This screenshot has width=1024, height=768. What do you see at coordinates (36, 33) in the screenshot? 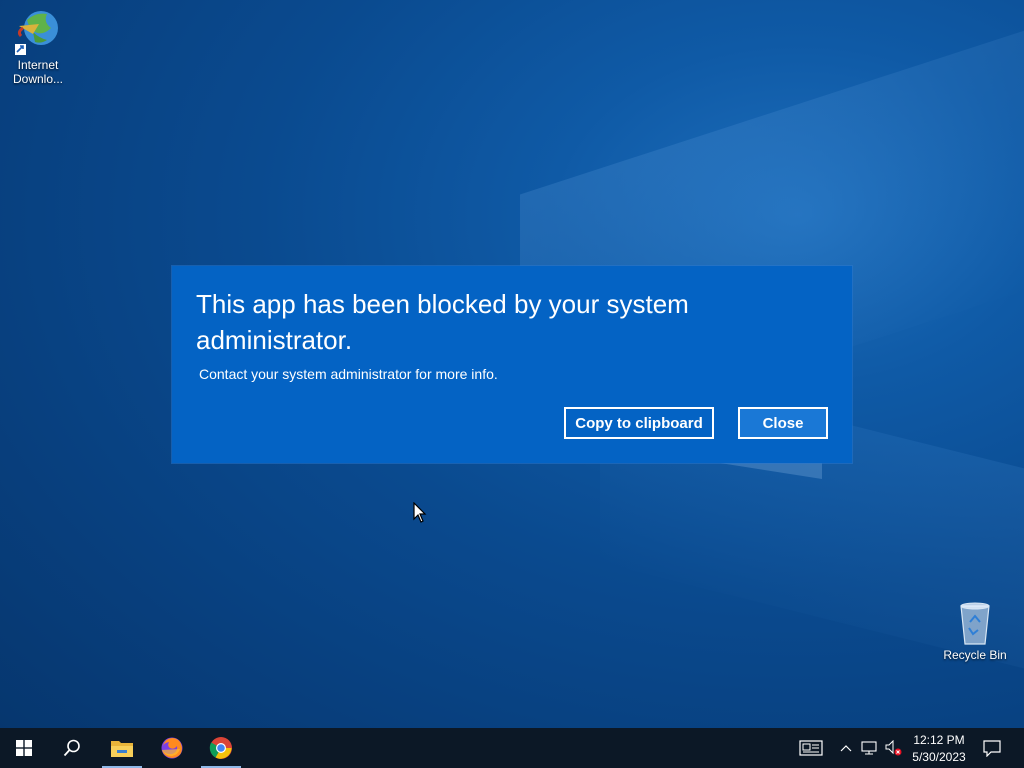
I see `internet-download-manager-icon` at bounding box center [36, 33].